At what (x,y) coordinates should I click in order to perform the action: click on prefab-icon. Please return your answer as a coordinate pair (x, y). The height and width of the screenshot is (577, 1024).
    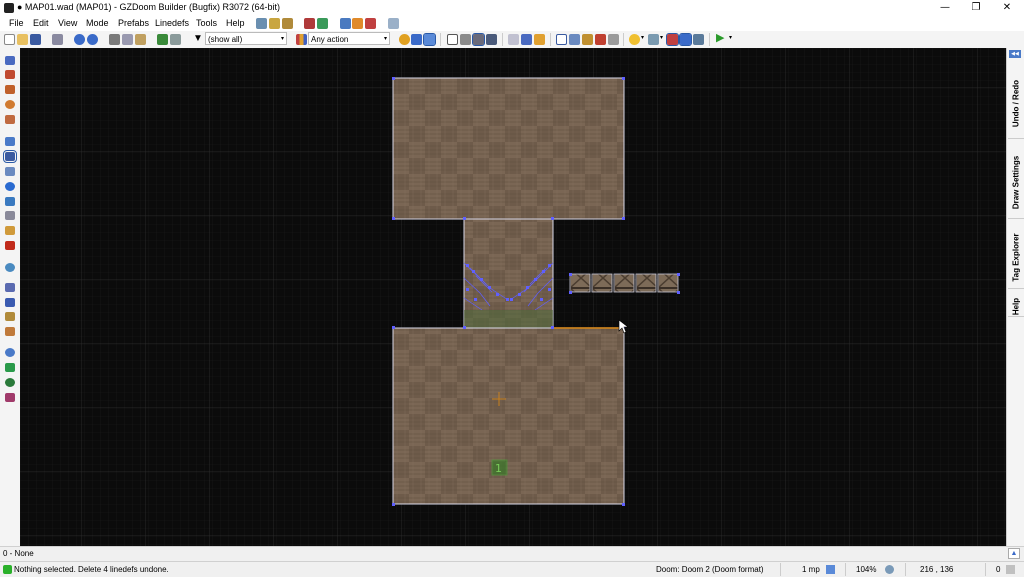
    Looking at the image, I should click on (175, 39).